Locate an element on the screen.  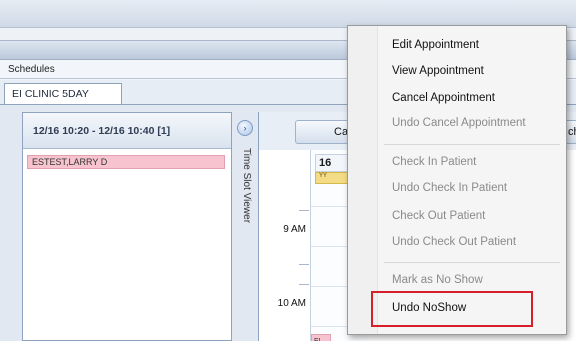
menu-item-view-appointment: View Appointment is located at coordinates (438, 71).